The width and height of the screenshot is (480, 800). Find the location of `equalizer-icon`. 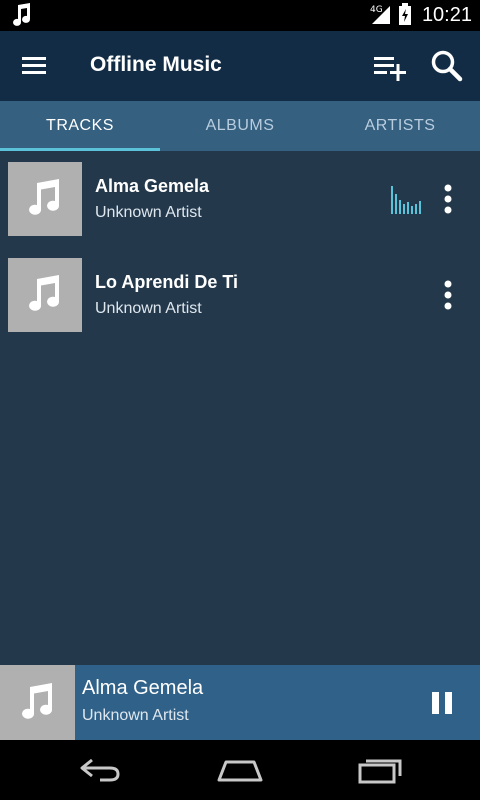

equalizer-icon is located at coordinates (406, 199).